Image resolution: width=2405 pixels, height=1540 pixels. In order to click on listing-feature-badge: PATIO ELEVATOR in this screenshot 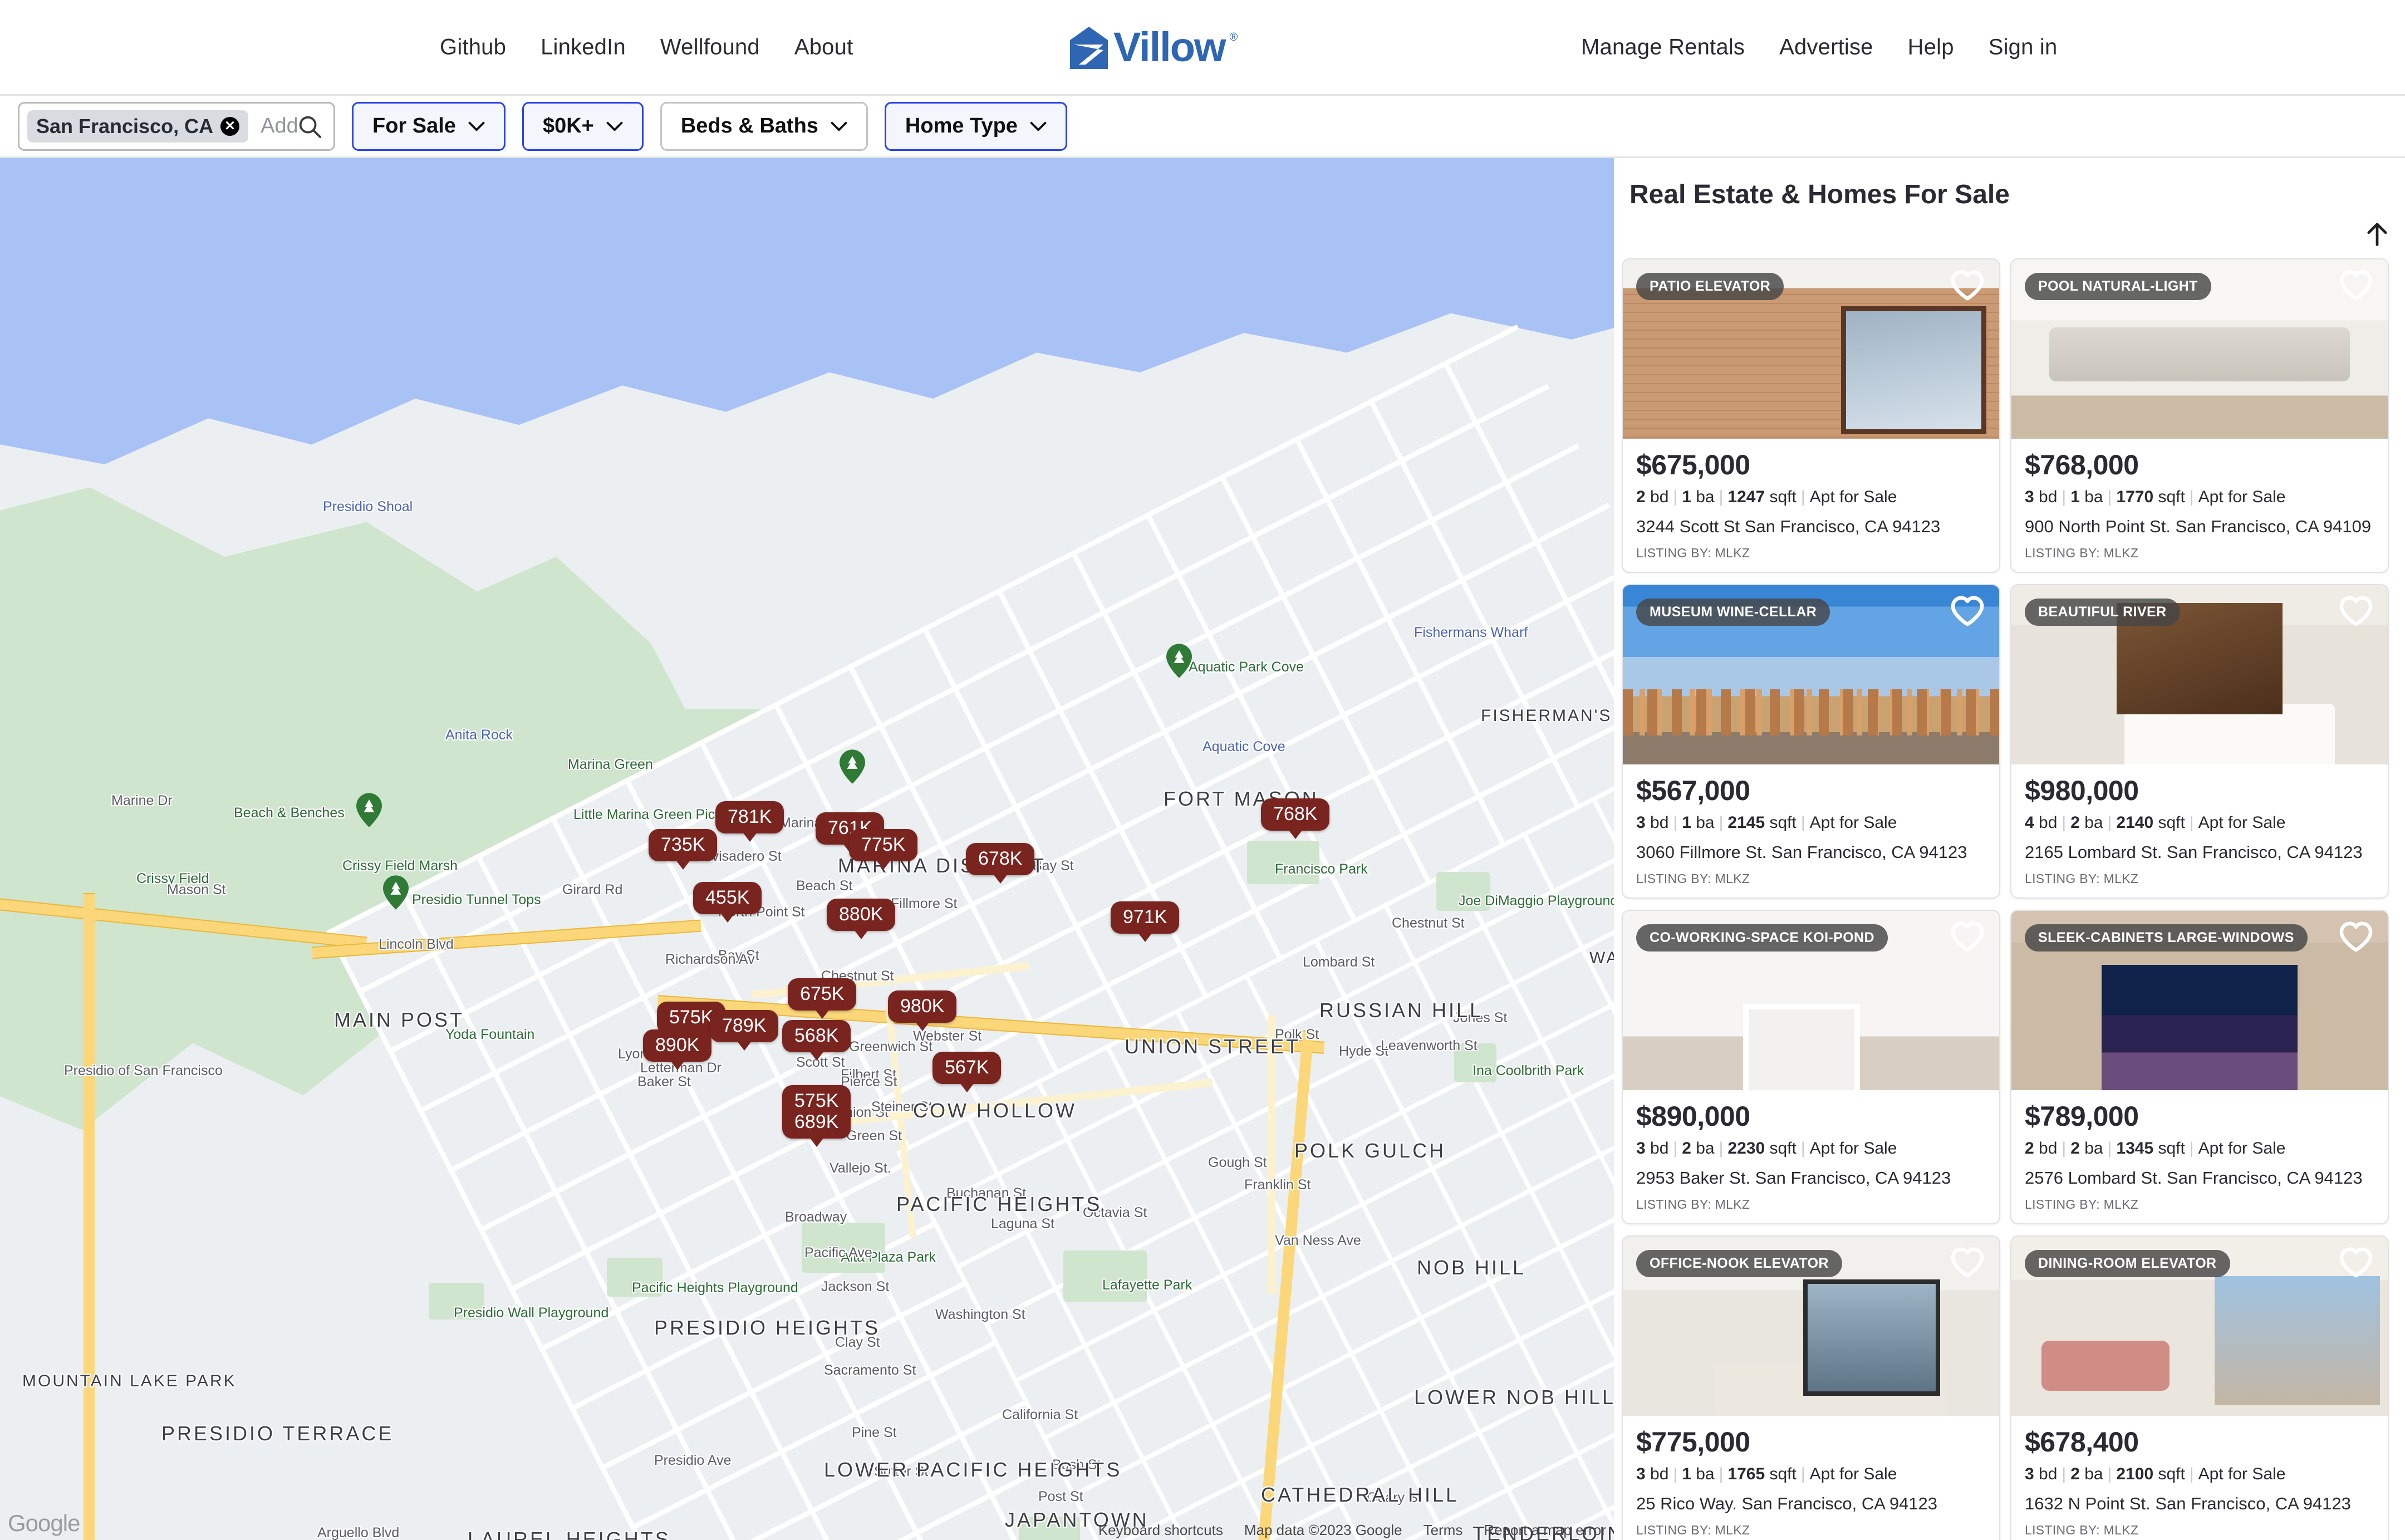, I will do `click(1710, 286)`.